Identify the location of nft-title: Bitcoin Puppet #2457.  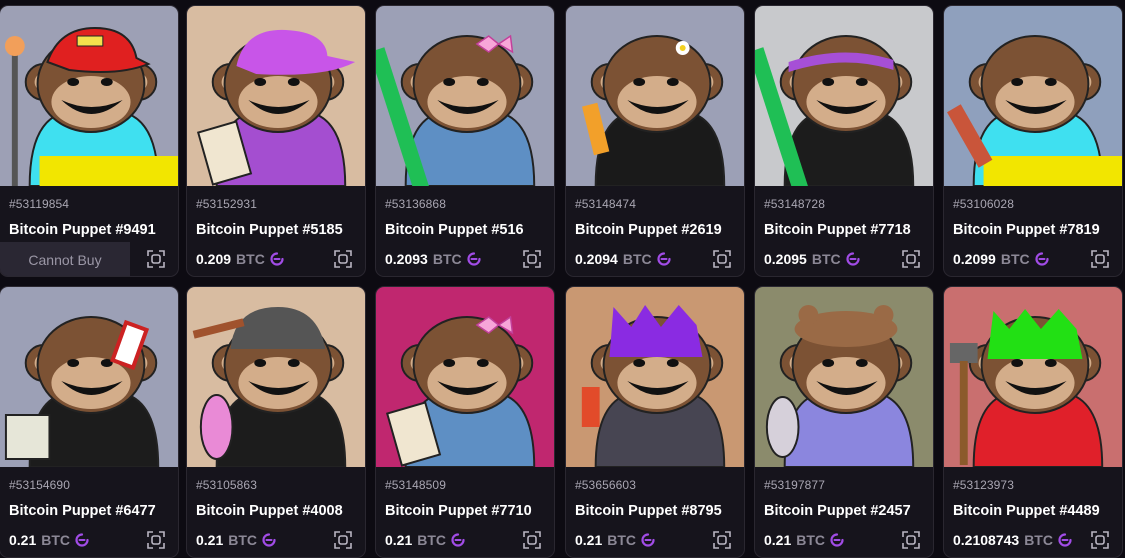
(837, 511).